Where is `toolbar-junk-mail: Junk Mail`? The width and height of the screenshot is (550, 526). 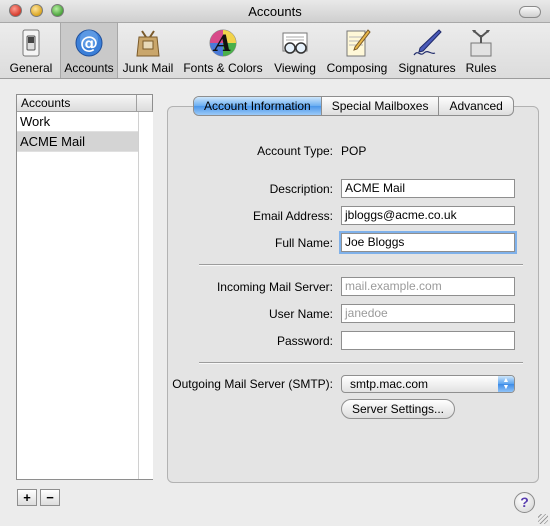 toolbar-junk-mail: Junk Mail is located at coordinates (148, 50).